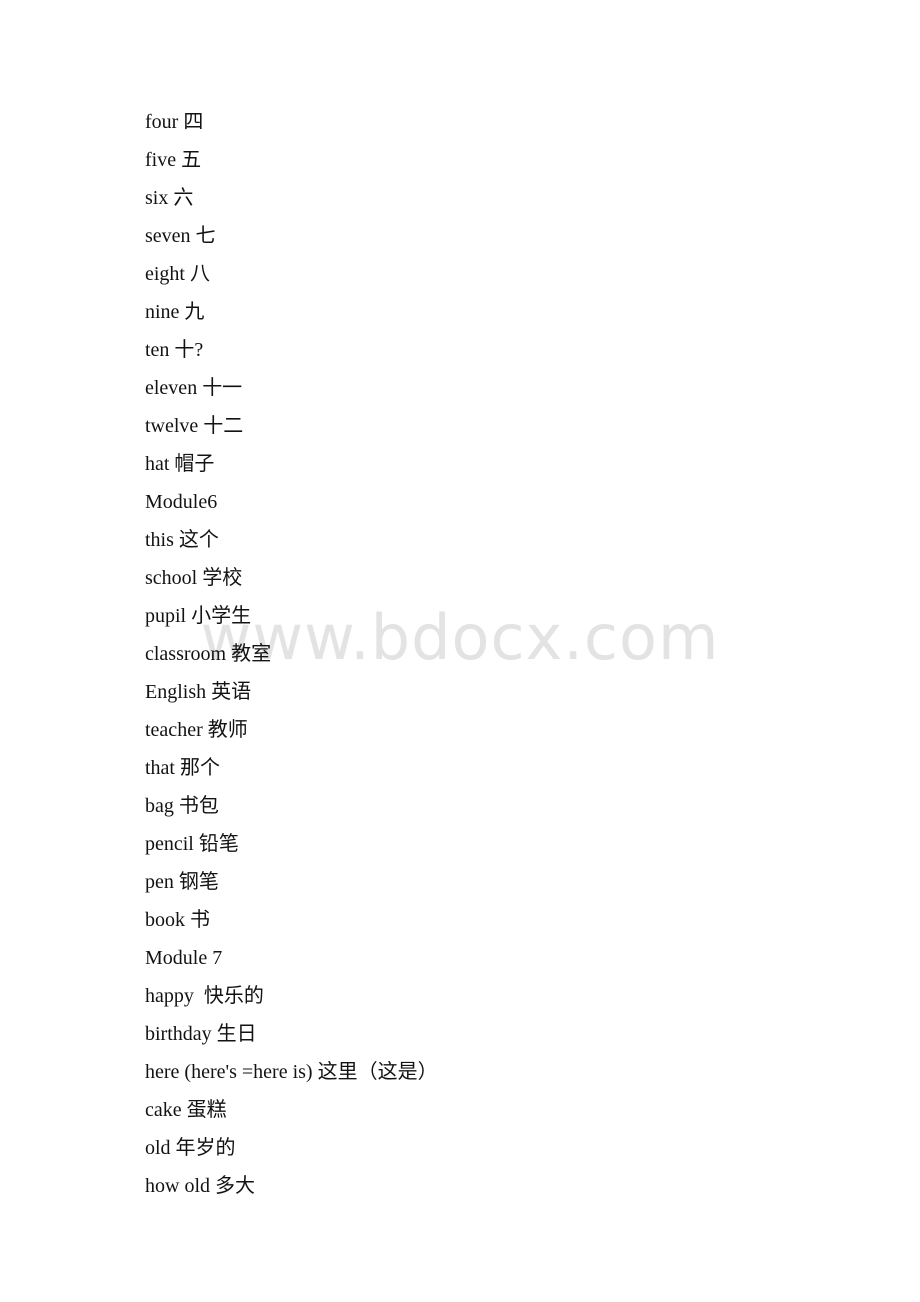 This screenshot has width=920, height=1302. I want to click on vocabulary-line: school 学校, so click(194, 578).